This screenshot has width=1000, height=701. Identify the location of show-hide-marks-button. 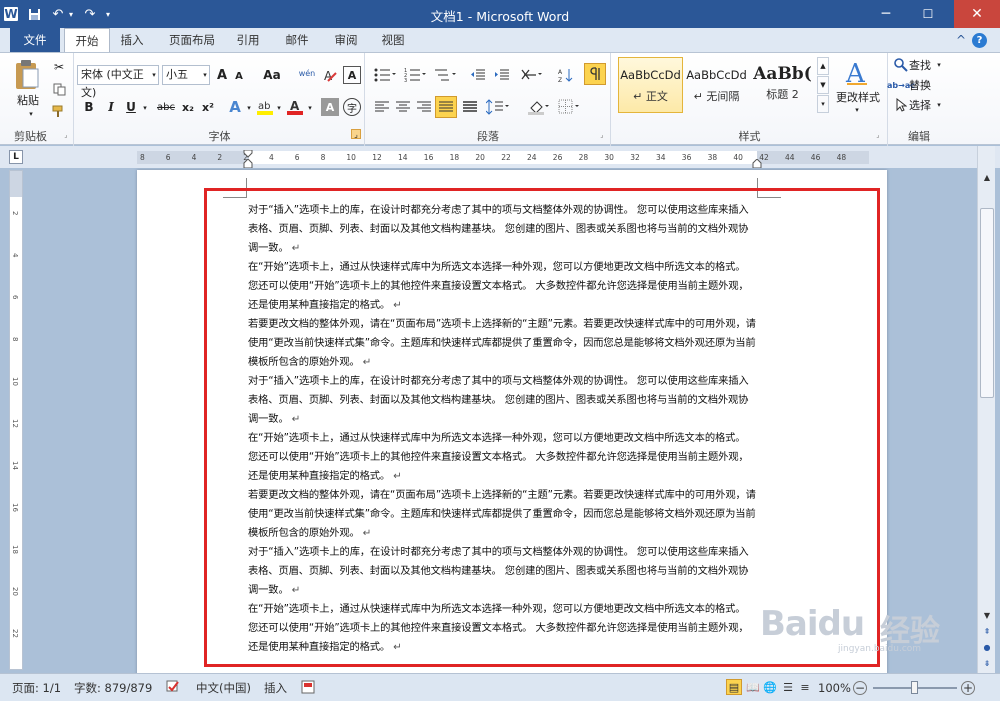
(595, 74).